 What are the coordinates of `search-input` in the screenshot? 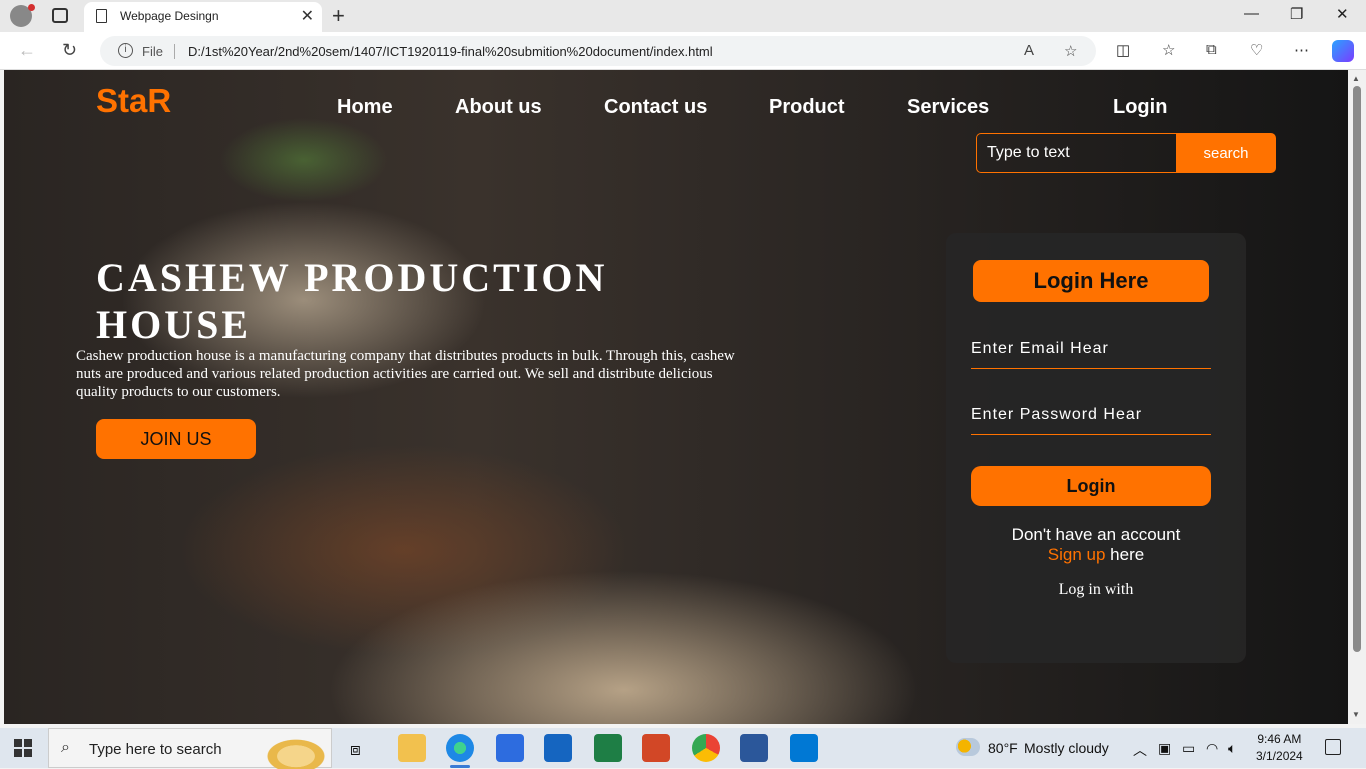 It's located at (1077, 153).